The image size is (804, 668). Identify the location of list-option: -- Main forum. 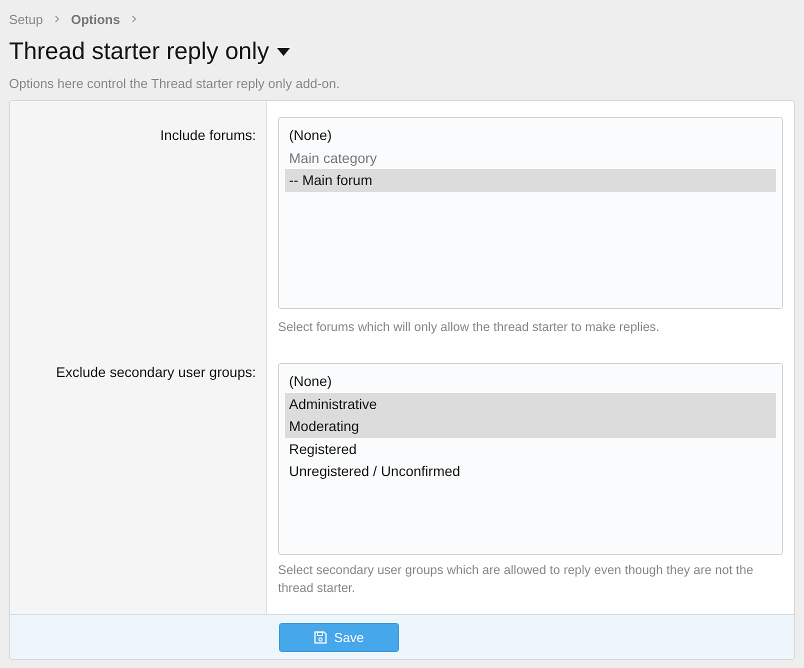
(530, 180).